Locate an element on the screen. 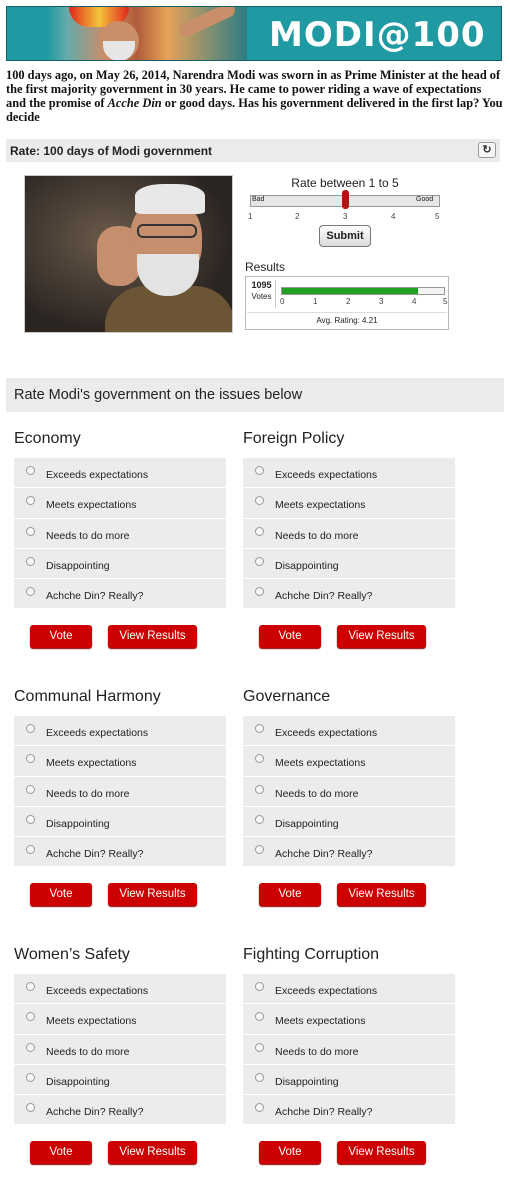  poll-title: Communal Harmony is located at coordinates (87, 696).